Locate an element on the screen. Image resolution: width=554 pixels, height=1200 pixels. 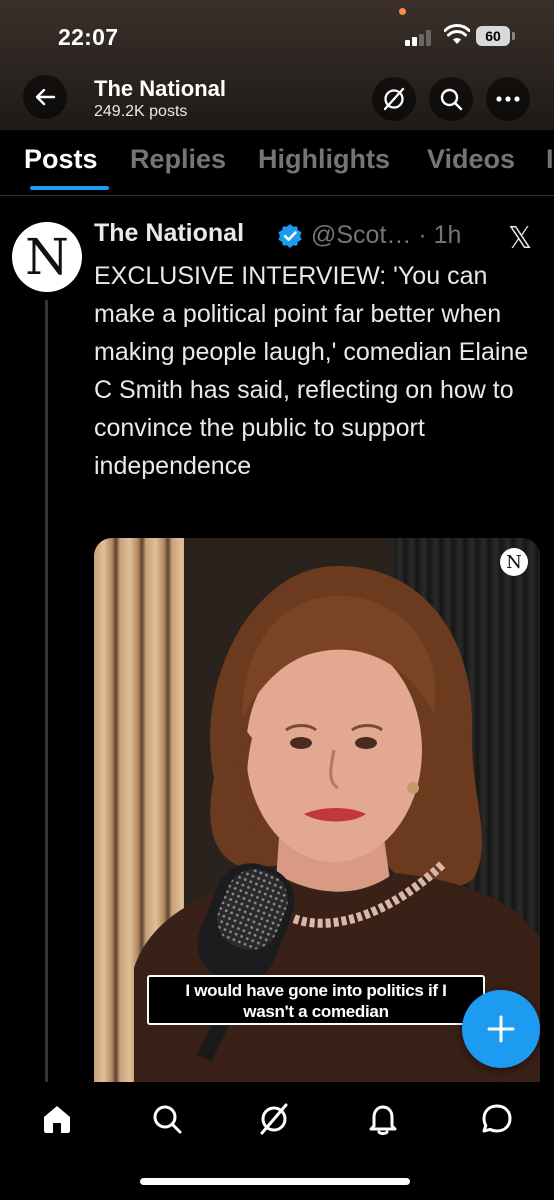
tab-replies: Replies is located at coordinates (178, 159).